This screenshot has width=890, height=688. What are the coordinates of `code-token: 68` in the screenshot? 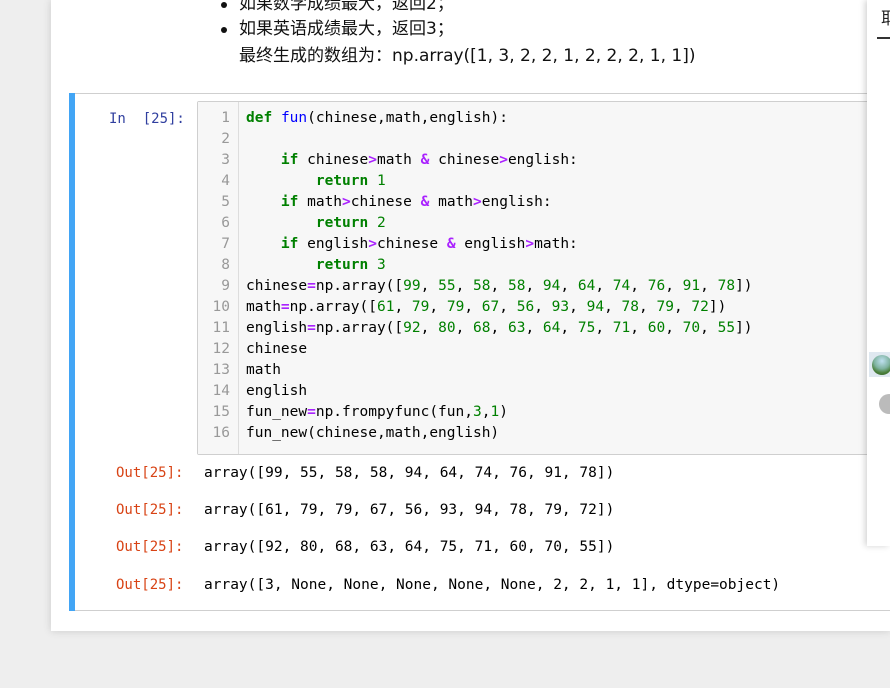 It's located at (482, 328).